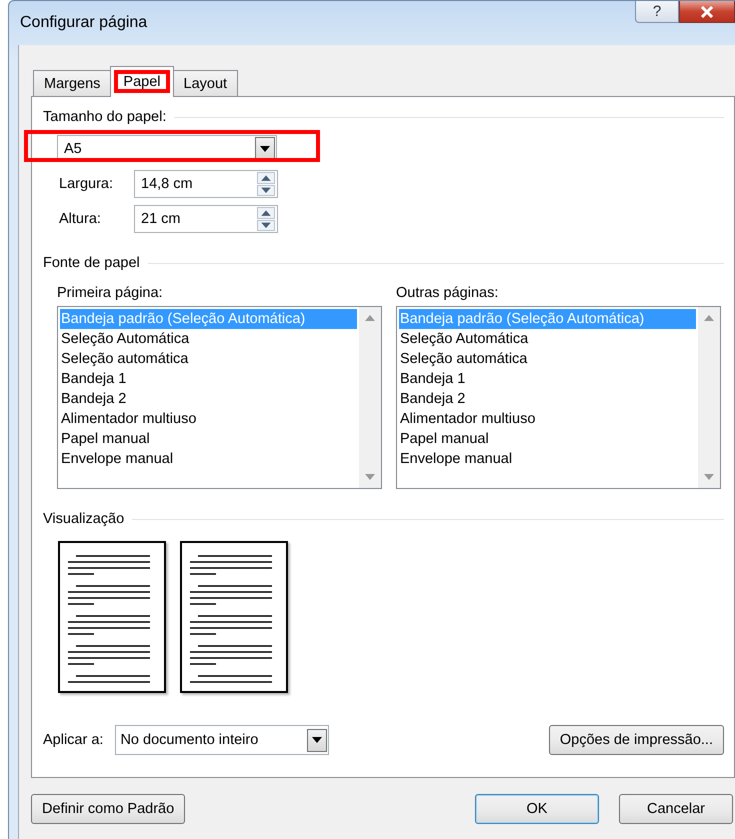  What do you see at coordinates (86, 184) in the screenshot?
I see `field-label: Largura:` at bounding box center [86, 184].